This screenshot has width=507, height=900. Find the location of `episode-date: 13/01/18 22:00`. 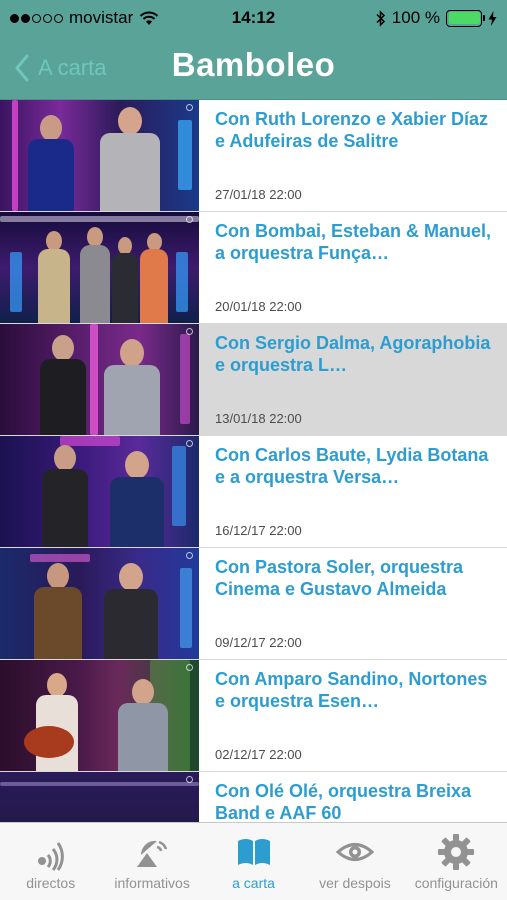

episode-date: 13/01/18 22:00 is located at coordinates (258, 418).